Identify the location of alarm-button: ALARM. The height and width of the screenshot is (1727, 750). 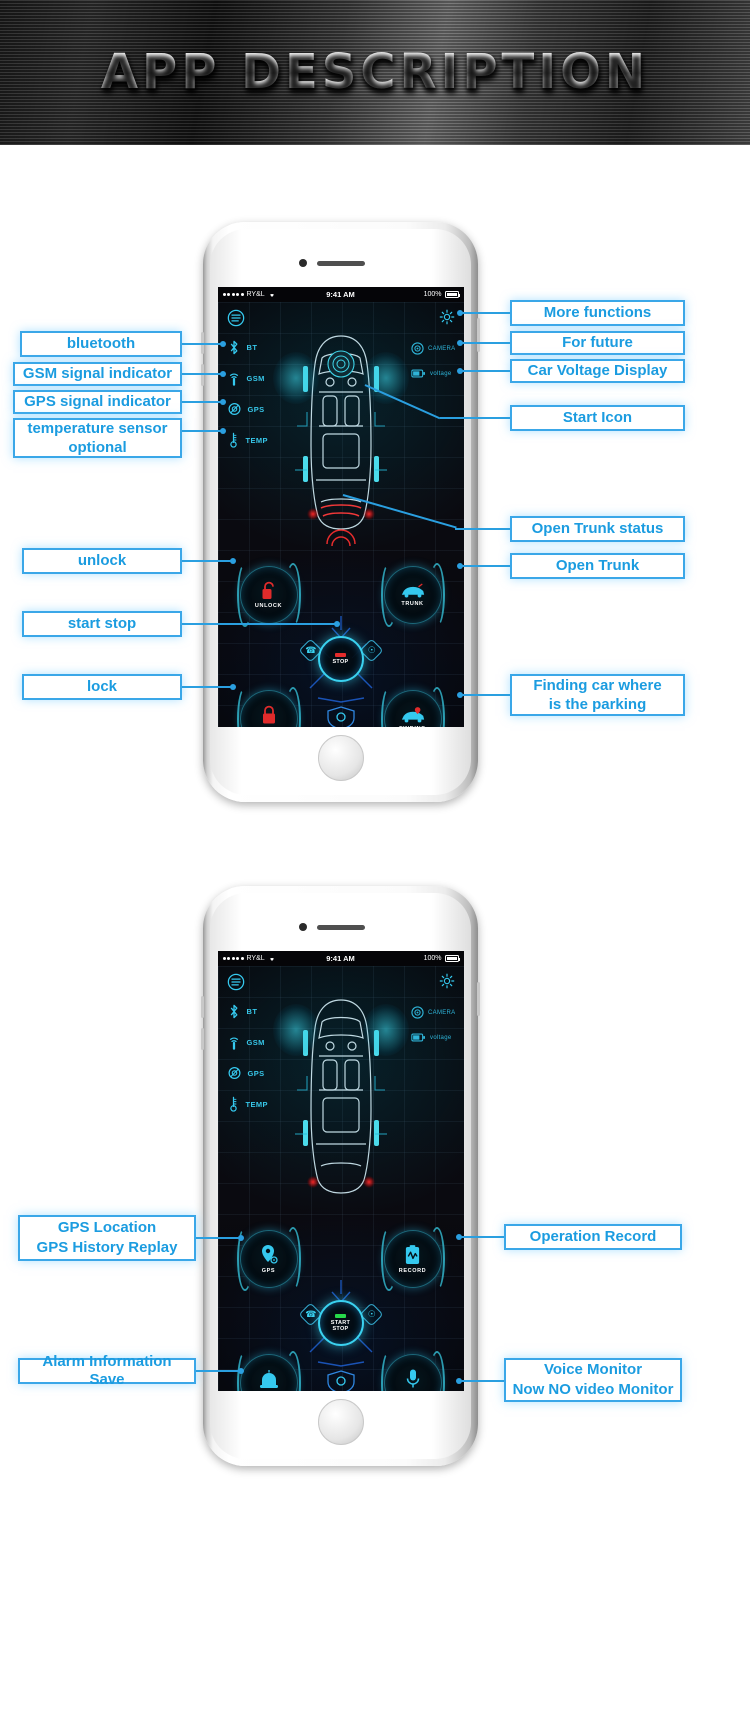
(268, 1371).